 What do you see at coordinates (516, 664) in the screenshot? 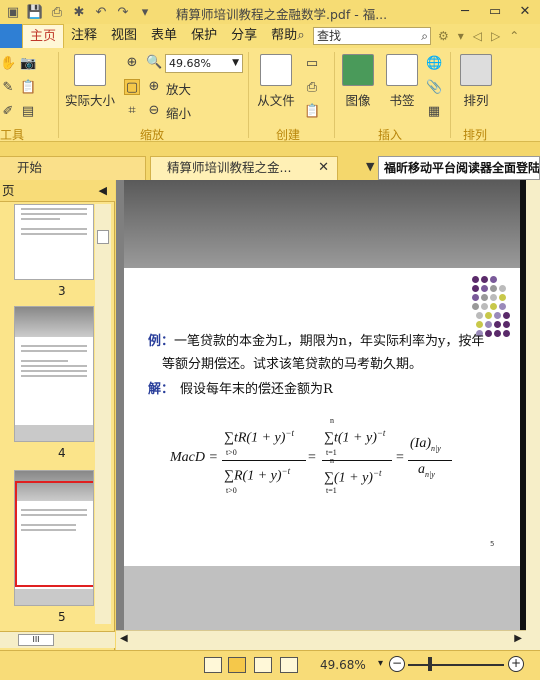
I see `zoom-in-status-icon: +` at bounding box center [516, 664].